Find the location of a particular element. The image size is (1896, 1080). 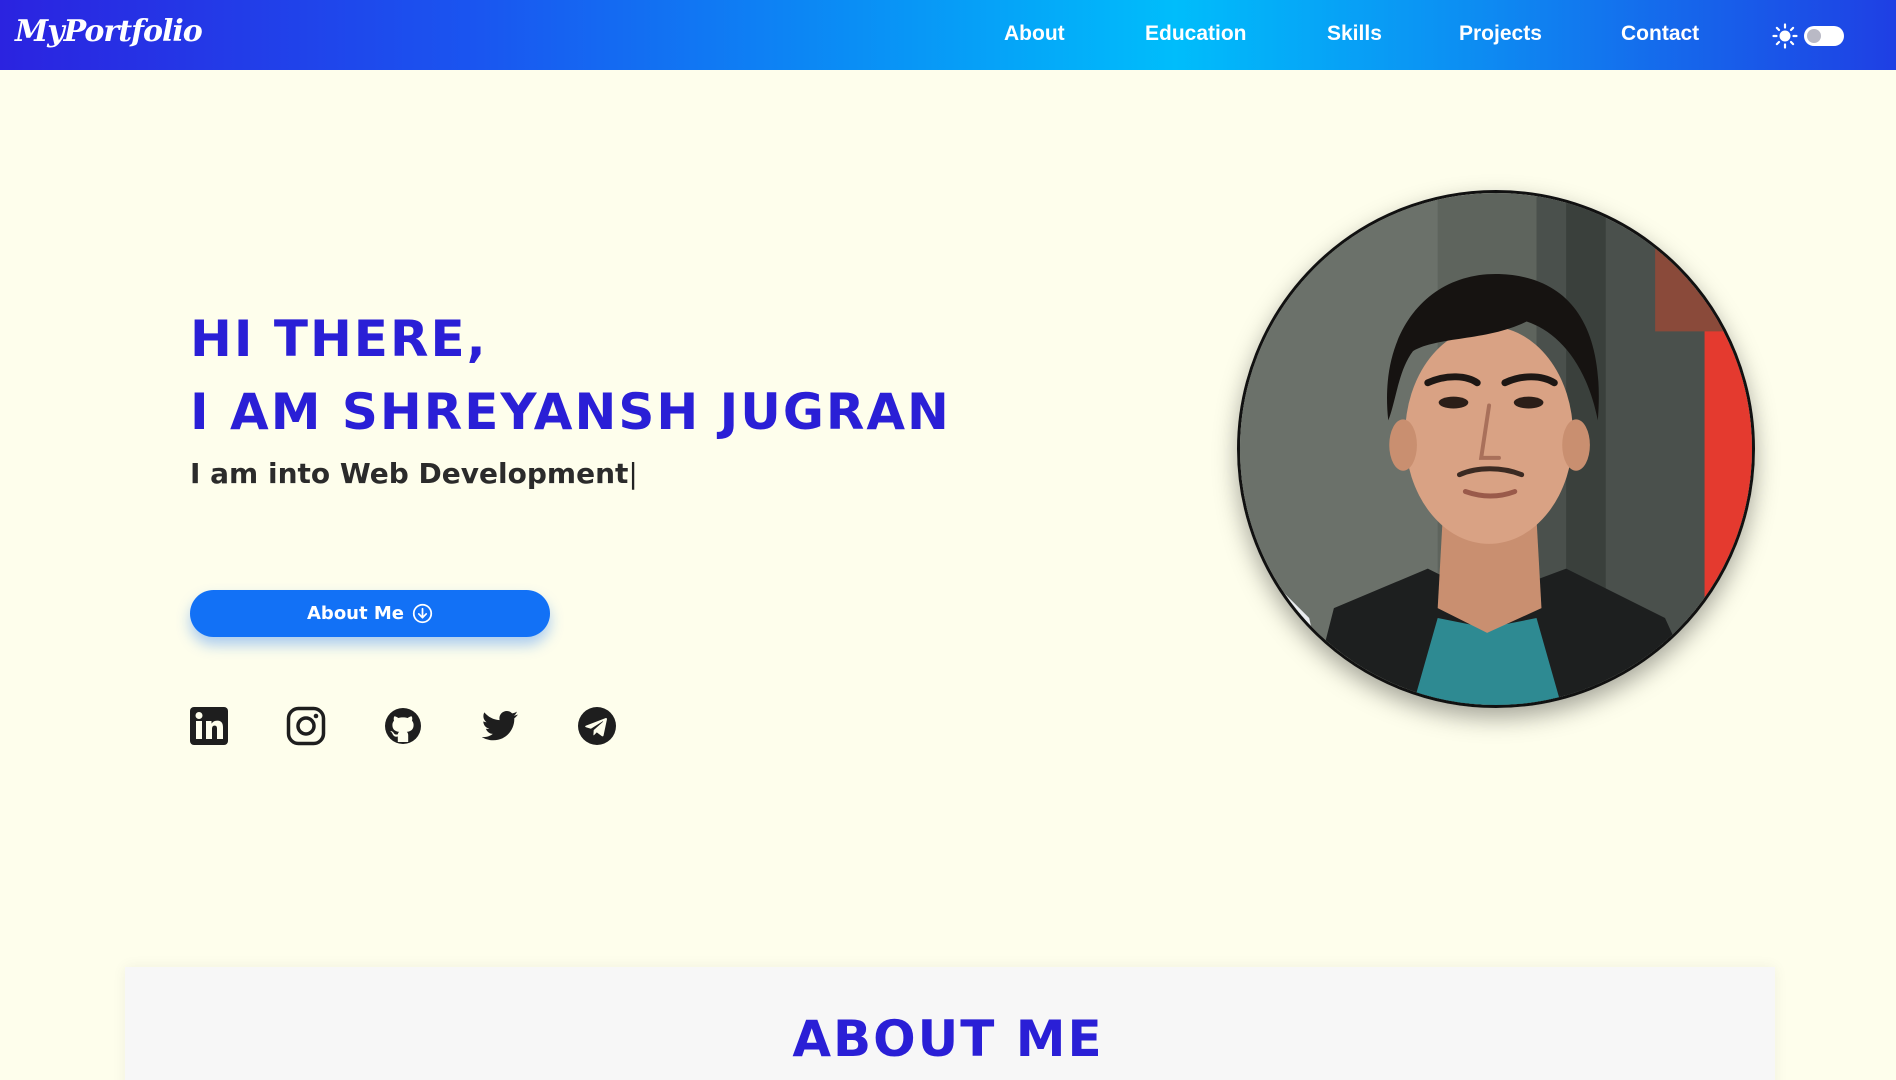

nav-link-education: Education is located at coordinates (1196, 34).